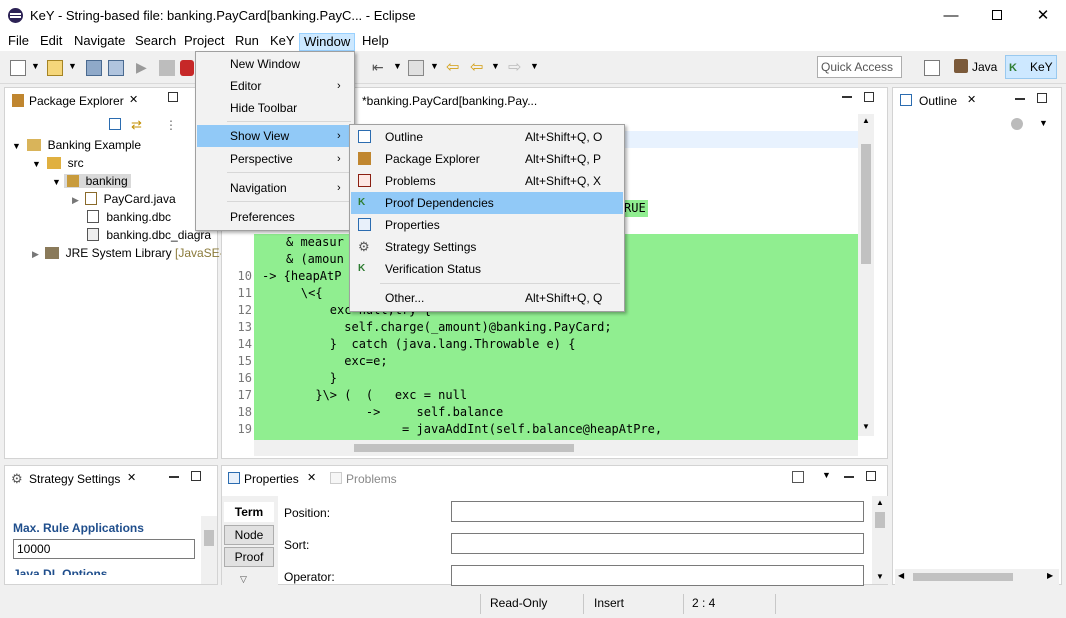 This screenshot has height=618, width=1066. Describe the element at coordinates (1020, 99) in the screenshot. I see `minimize-outline-icon` at that location.